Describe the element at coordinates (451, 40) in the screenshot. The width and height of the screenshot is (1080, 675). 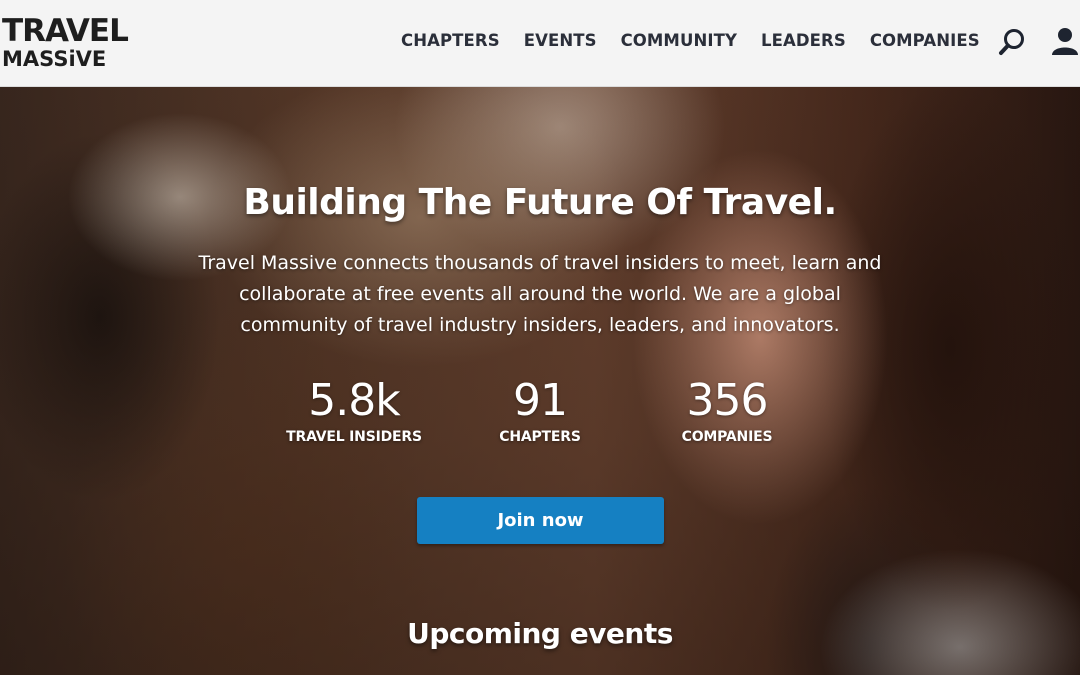
I see `nav-item-chapters: CHAPTERS` at that location.